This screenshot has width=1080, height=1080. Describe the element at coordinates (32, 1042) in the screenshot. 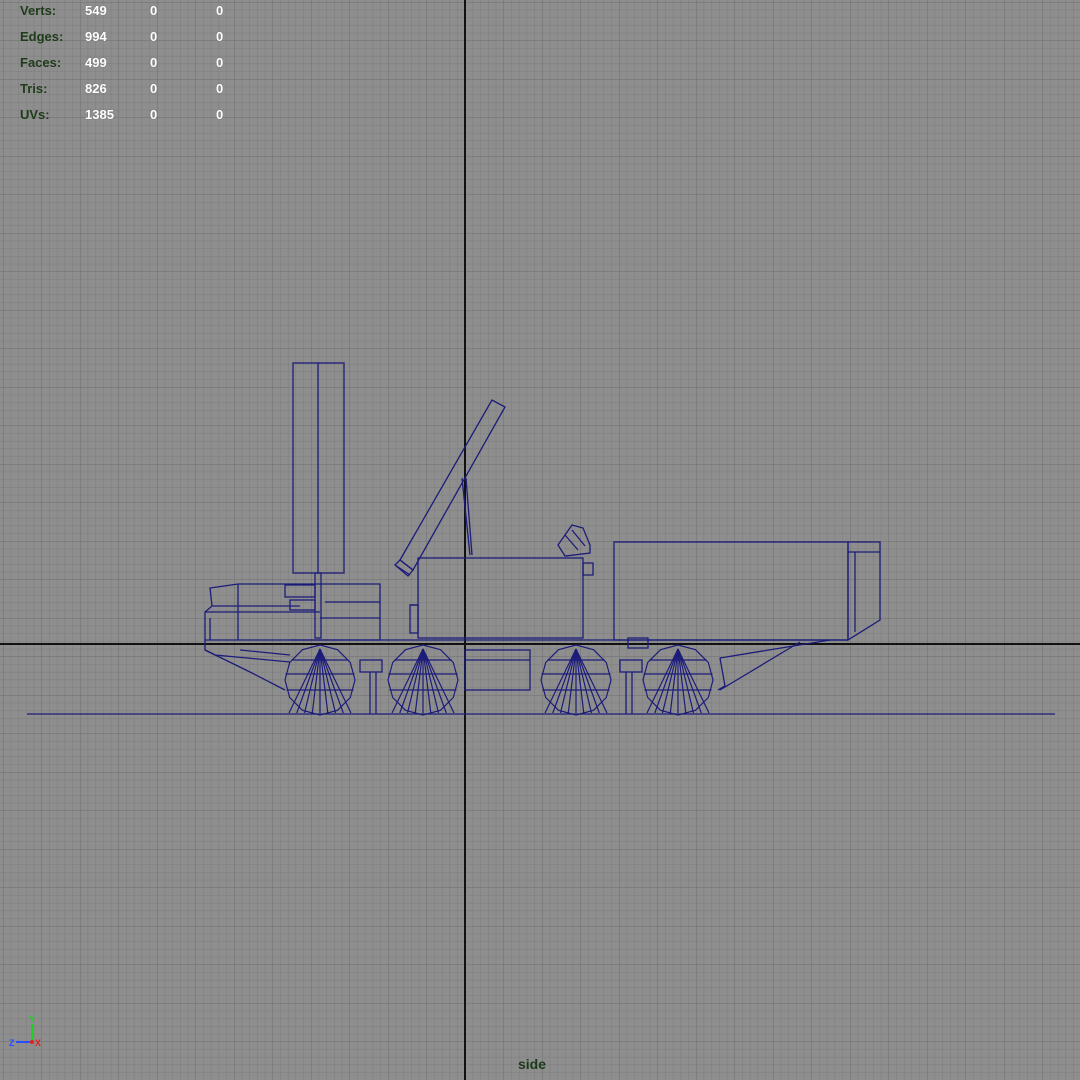

I see `x-axis-dot` at that location.